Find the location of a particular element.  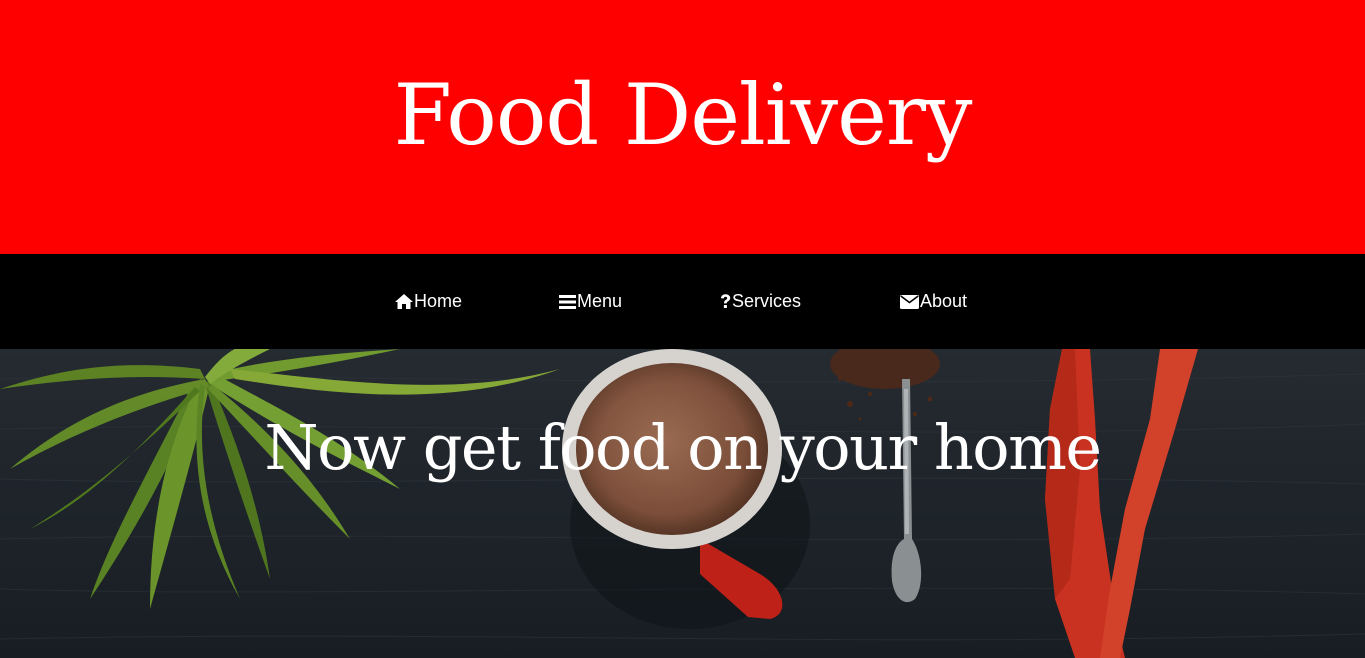

question-icon is located at coordinates (725, 301).